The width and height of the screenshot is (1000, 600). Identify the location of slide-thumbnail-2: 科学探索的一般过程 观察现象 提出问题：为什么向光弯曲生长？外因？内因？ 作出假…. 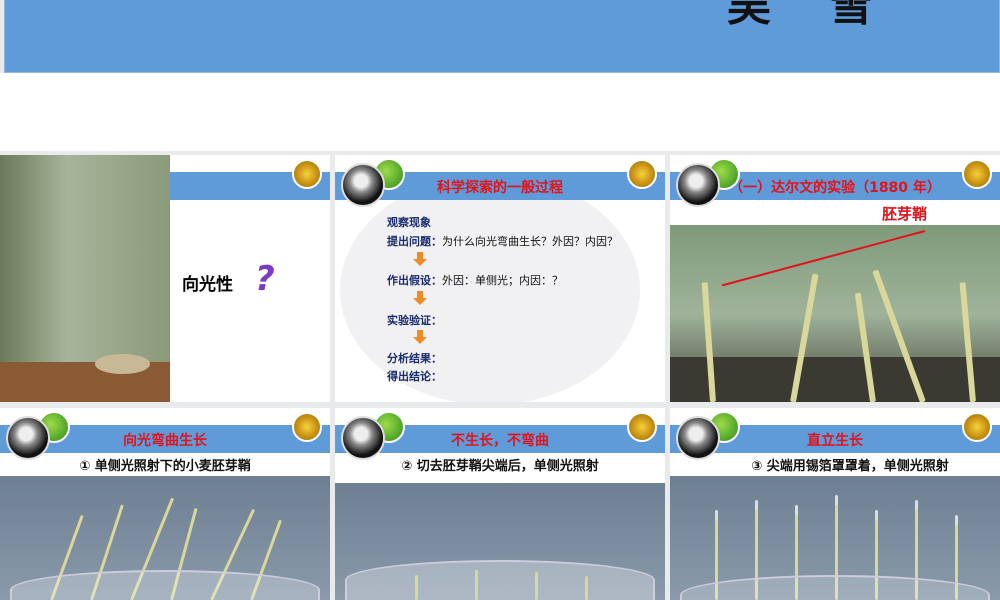
(500, 278).